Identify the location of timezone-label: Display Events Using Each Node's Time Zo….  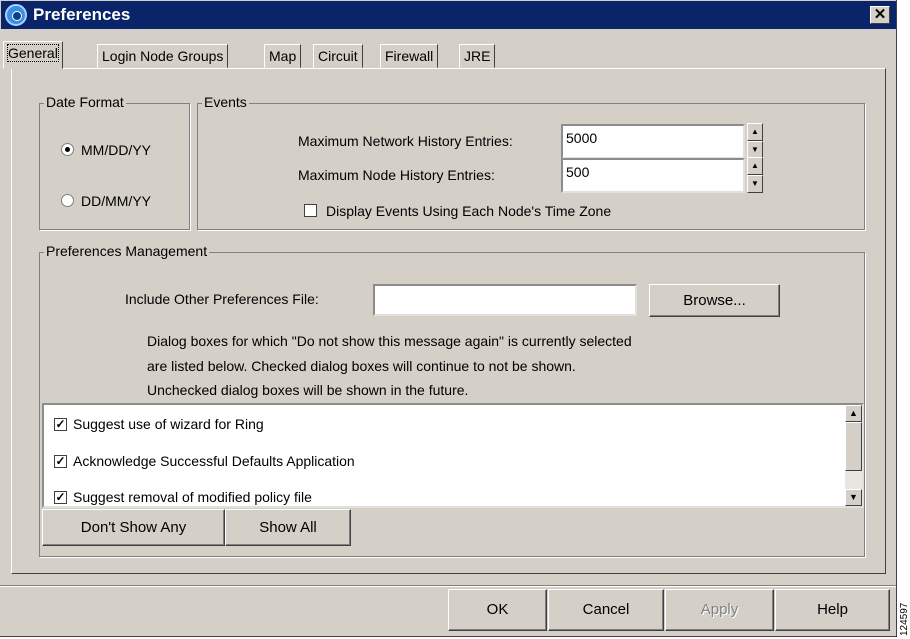
(469, 211).